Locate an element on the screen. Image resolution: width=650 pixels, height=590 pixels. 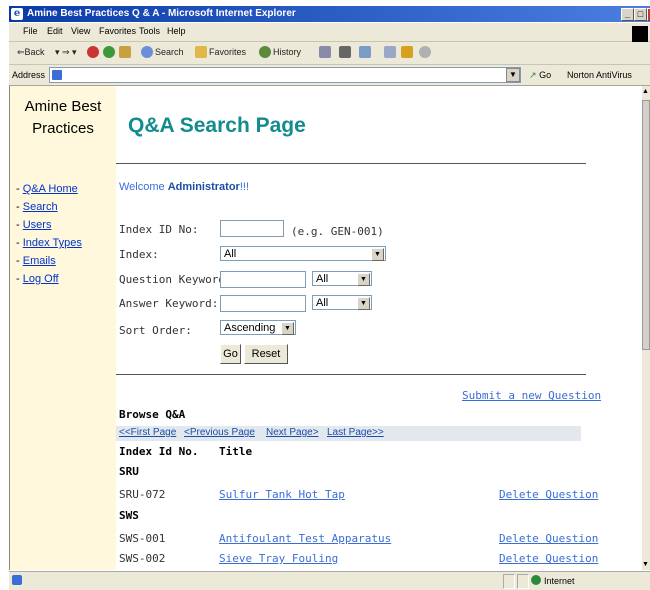
address-label: Address is located at coordinates (29, 75).